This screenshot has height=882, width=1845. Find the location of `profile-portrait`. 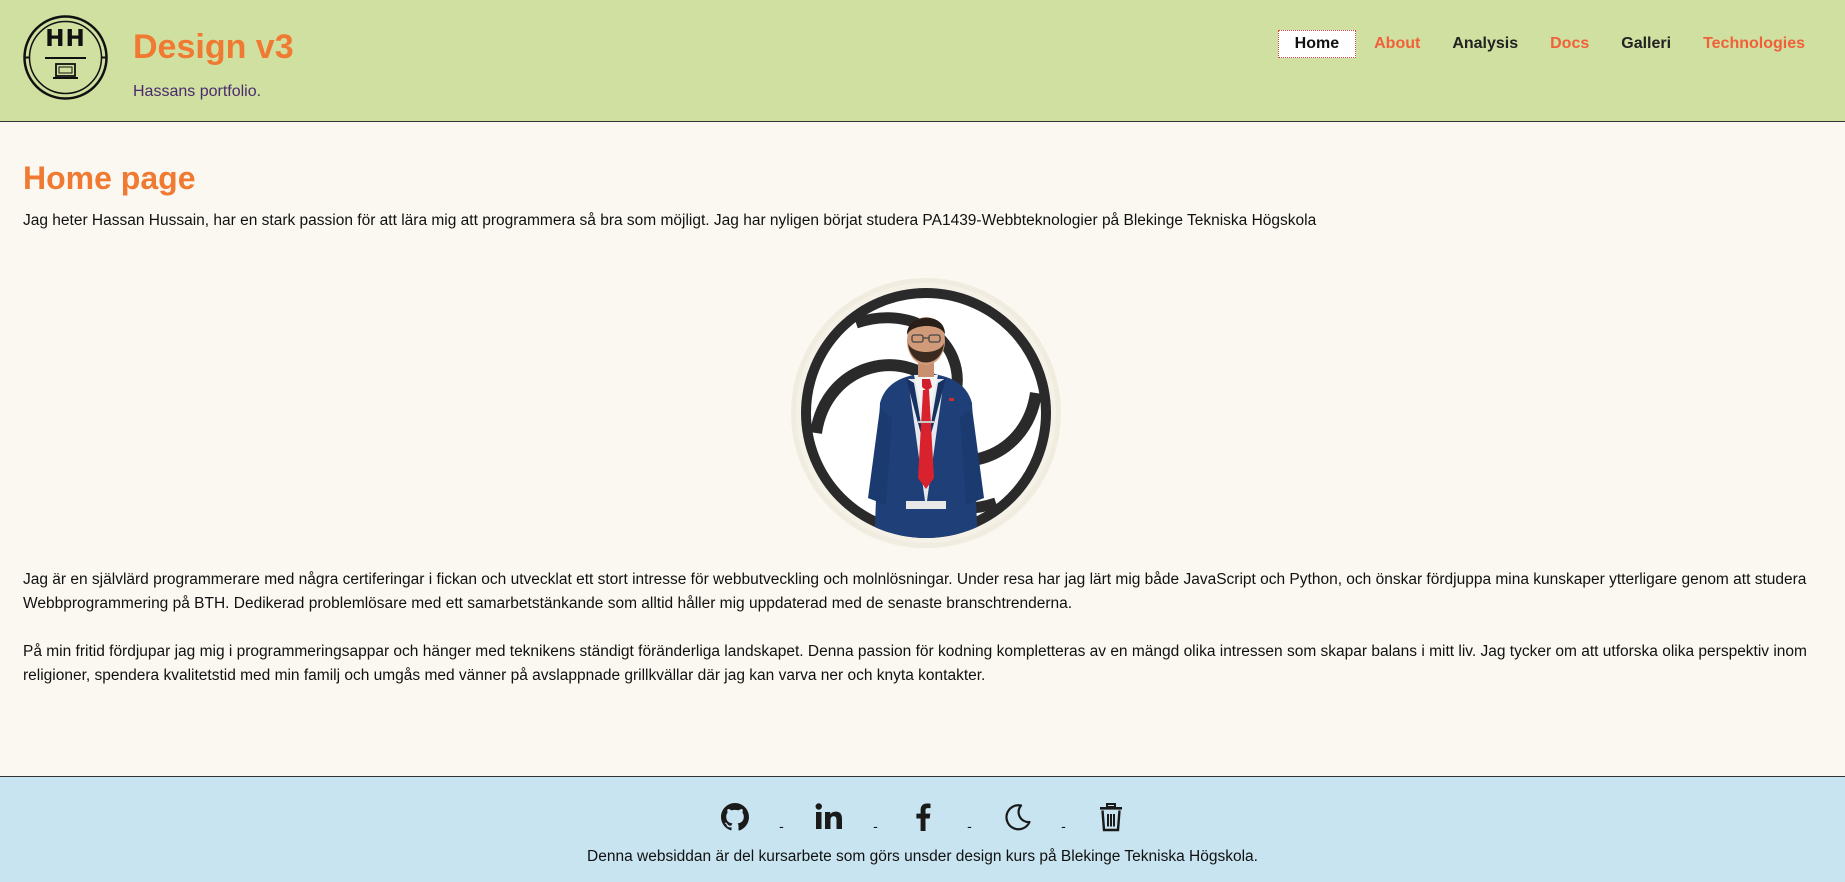

profile-portrait is located at coordinates (926, 413).